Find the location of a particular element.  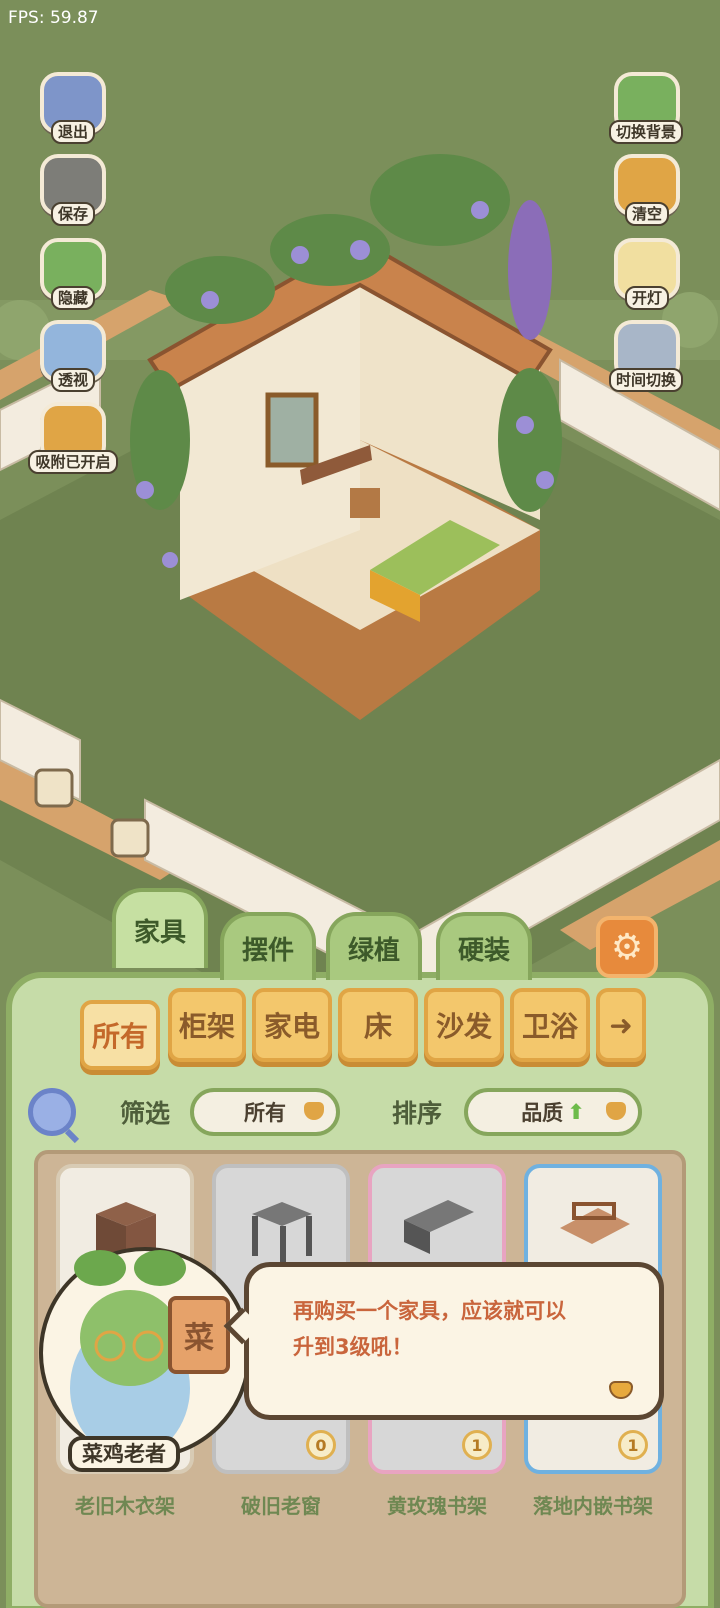

hide-label: 隐藏 is located at coordinates (72, 298).